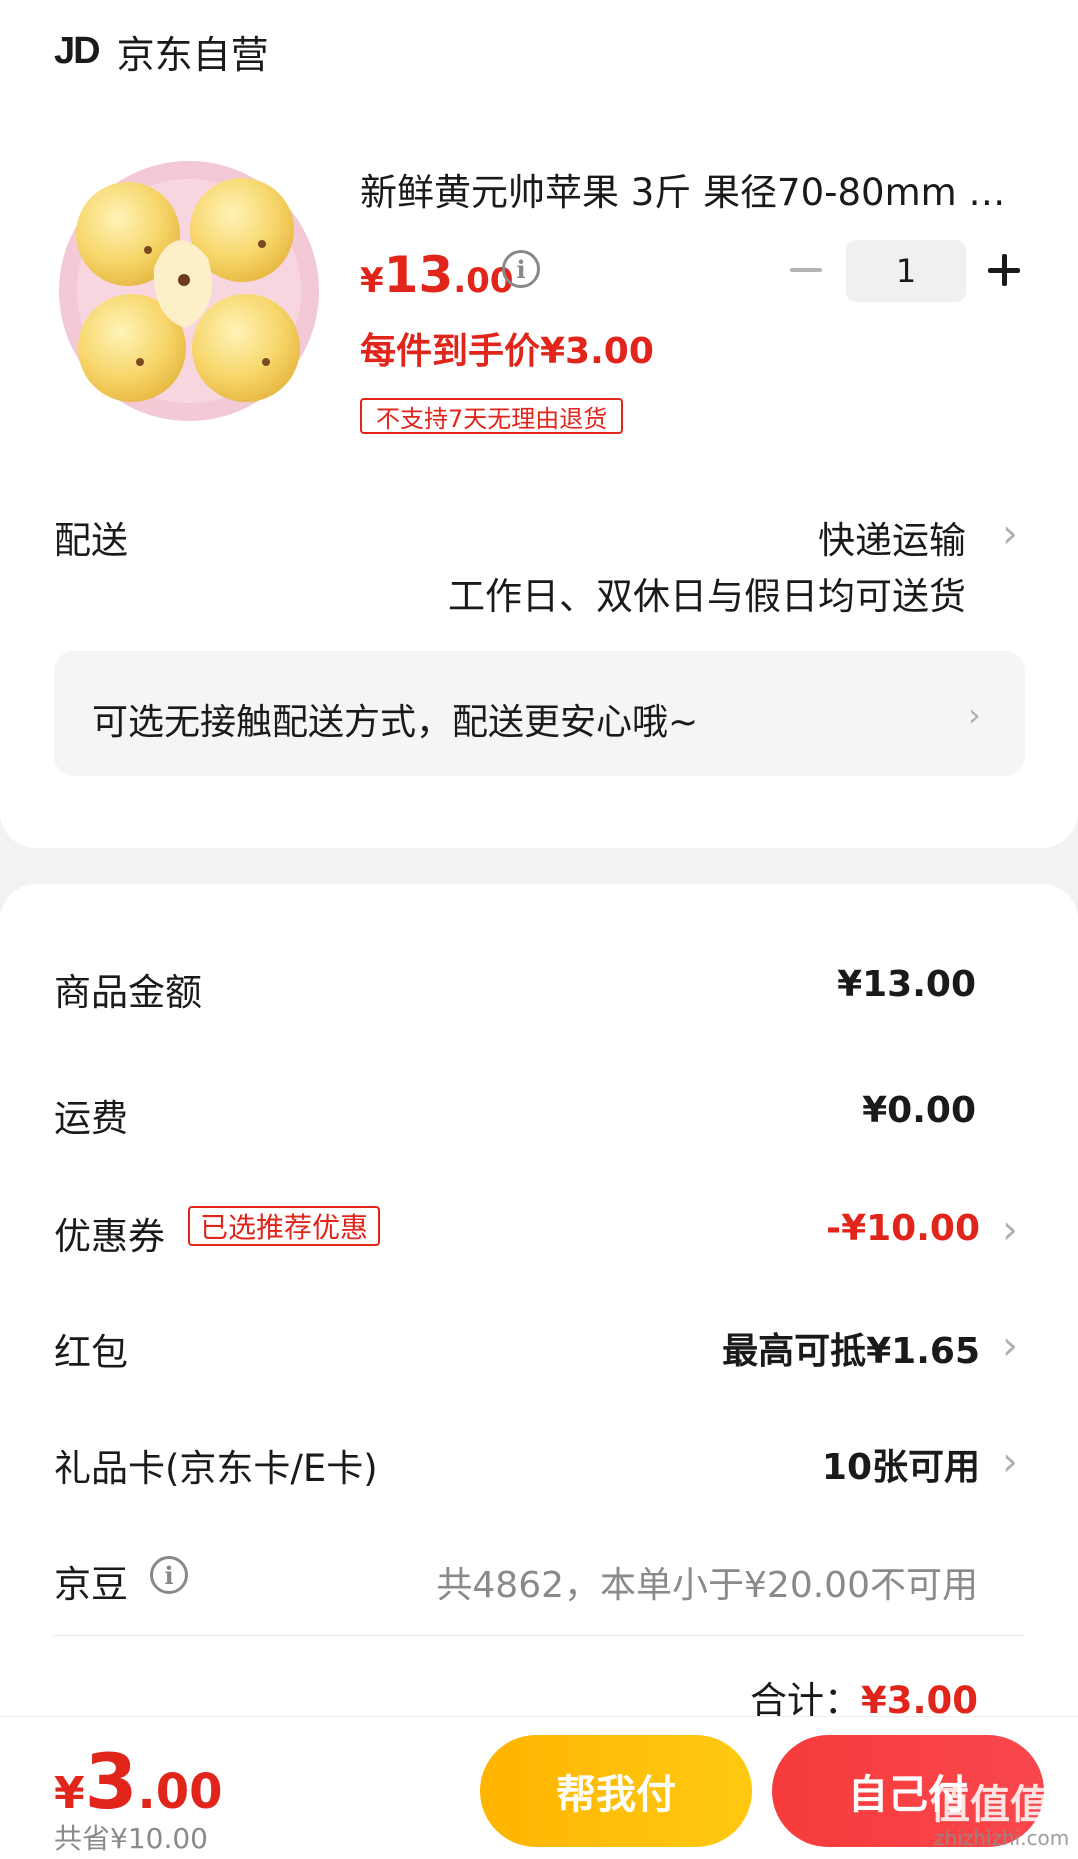 The image size is (1078, 1859). What do you see at coordinates (616, 1791) in the screenshot?
I see `help-me-pay-button: 帮我付` at bounding box center [616, 1791].